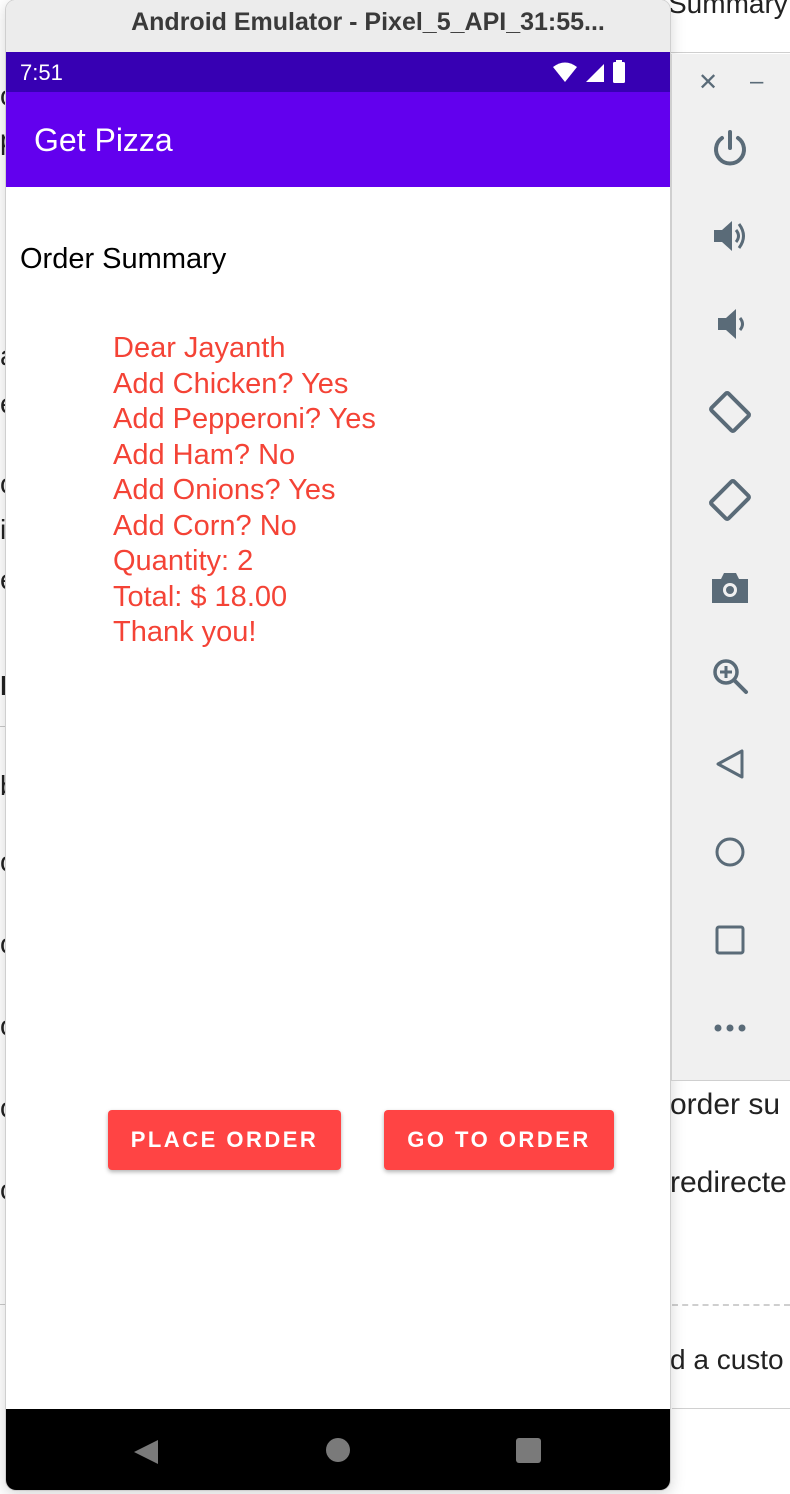 The image size is (790, 1494). Describe the element at coordinates (756, 82) in the screenshot. I see `minimize-icon: –` at that location.